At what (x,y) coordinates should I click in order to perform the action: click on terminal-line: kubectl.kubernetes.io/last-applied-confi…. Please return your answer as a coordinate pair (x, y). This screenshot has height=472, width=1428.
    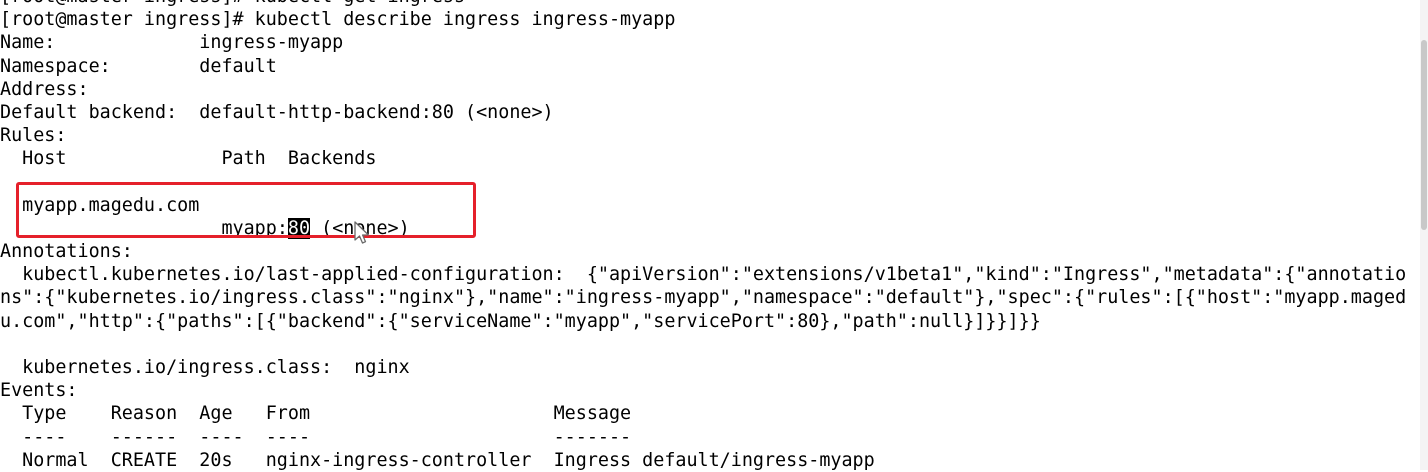
    Looking at the image, I should click on (703, 275).